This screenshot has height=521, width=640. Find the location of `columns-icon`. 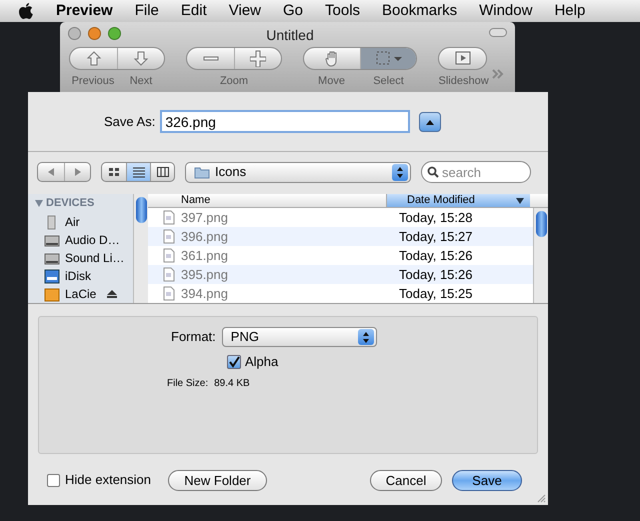

columns-icon is located at coordinates (162, 172).